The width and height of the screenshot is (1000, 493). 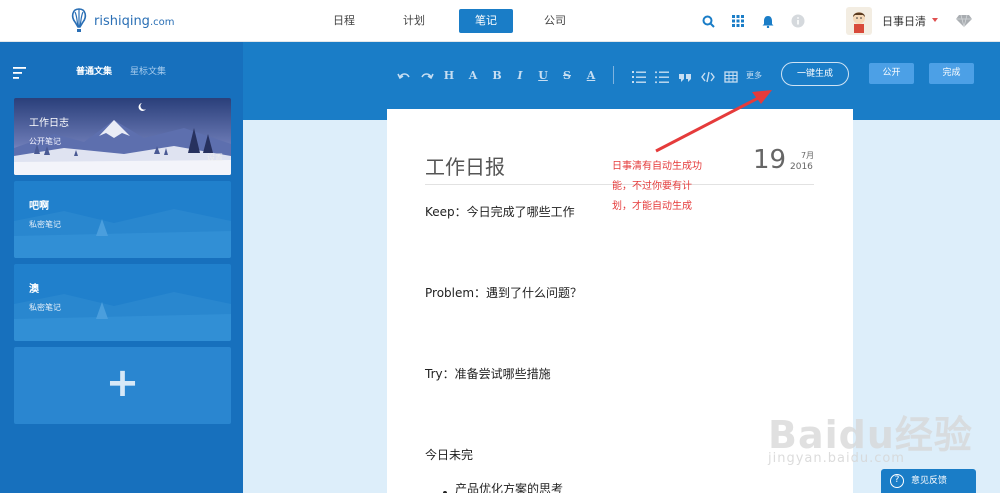 I want to click on diamond-icon, so click(x=964, y=21).